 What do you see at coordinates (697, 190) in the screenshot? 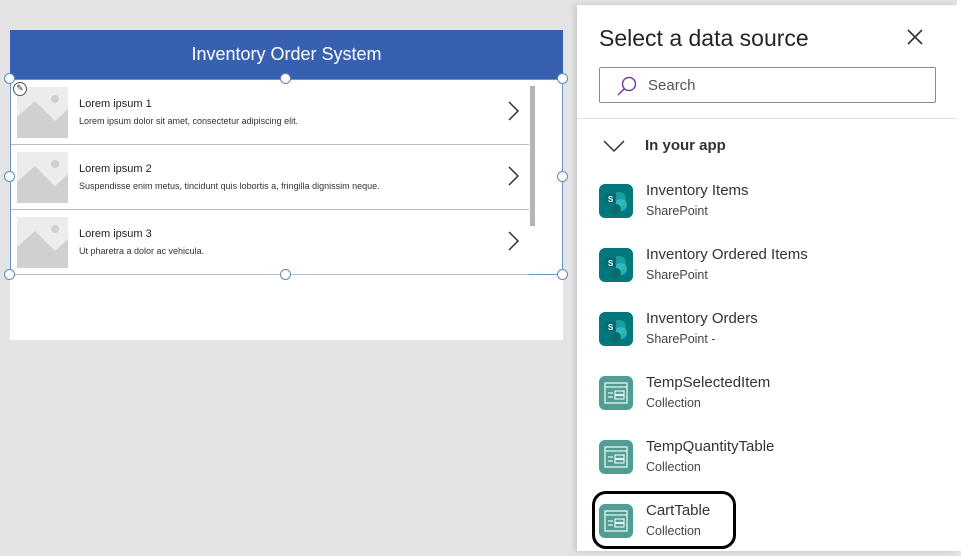
I see `item-name: Inventory Items` at bounding box center [697, 190].